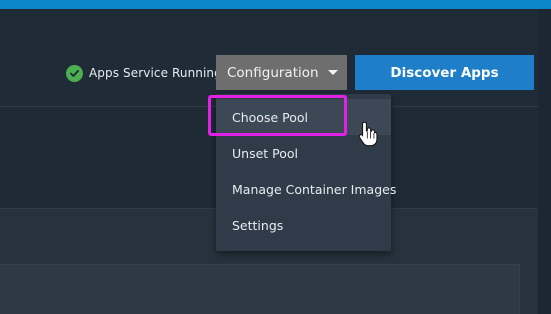  I want to click on scrollbar-track, so click(544, 161).